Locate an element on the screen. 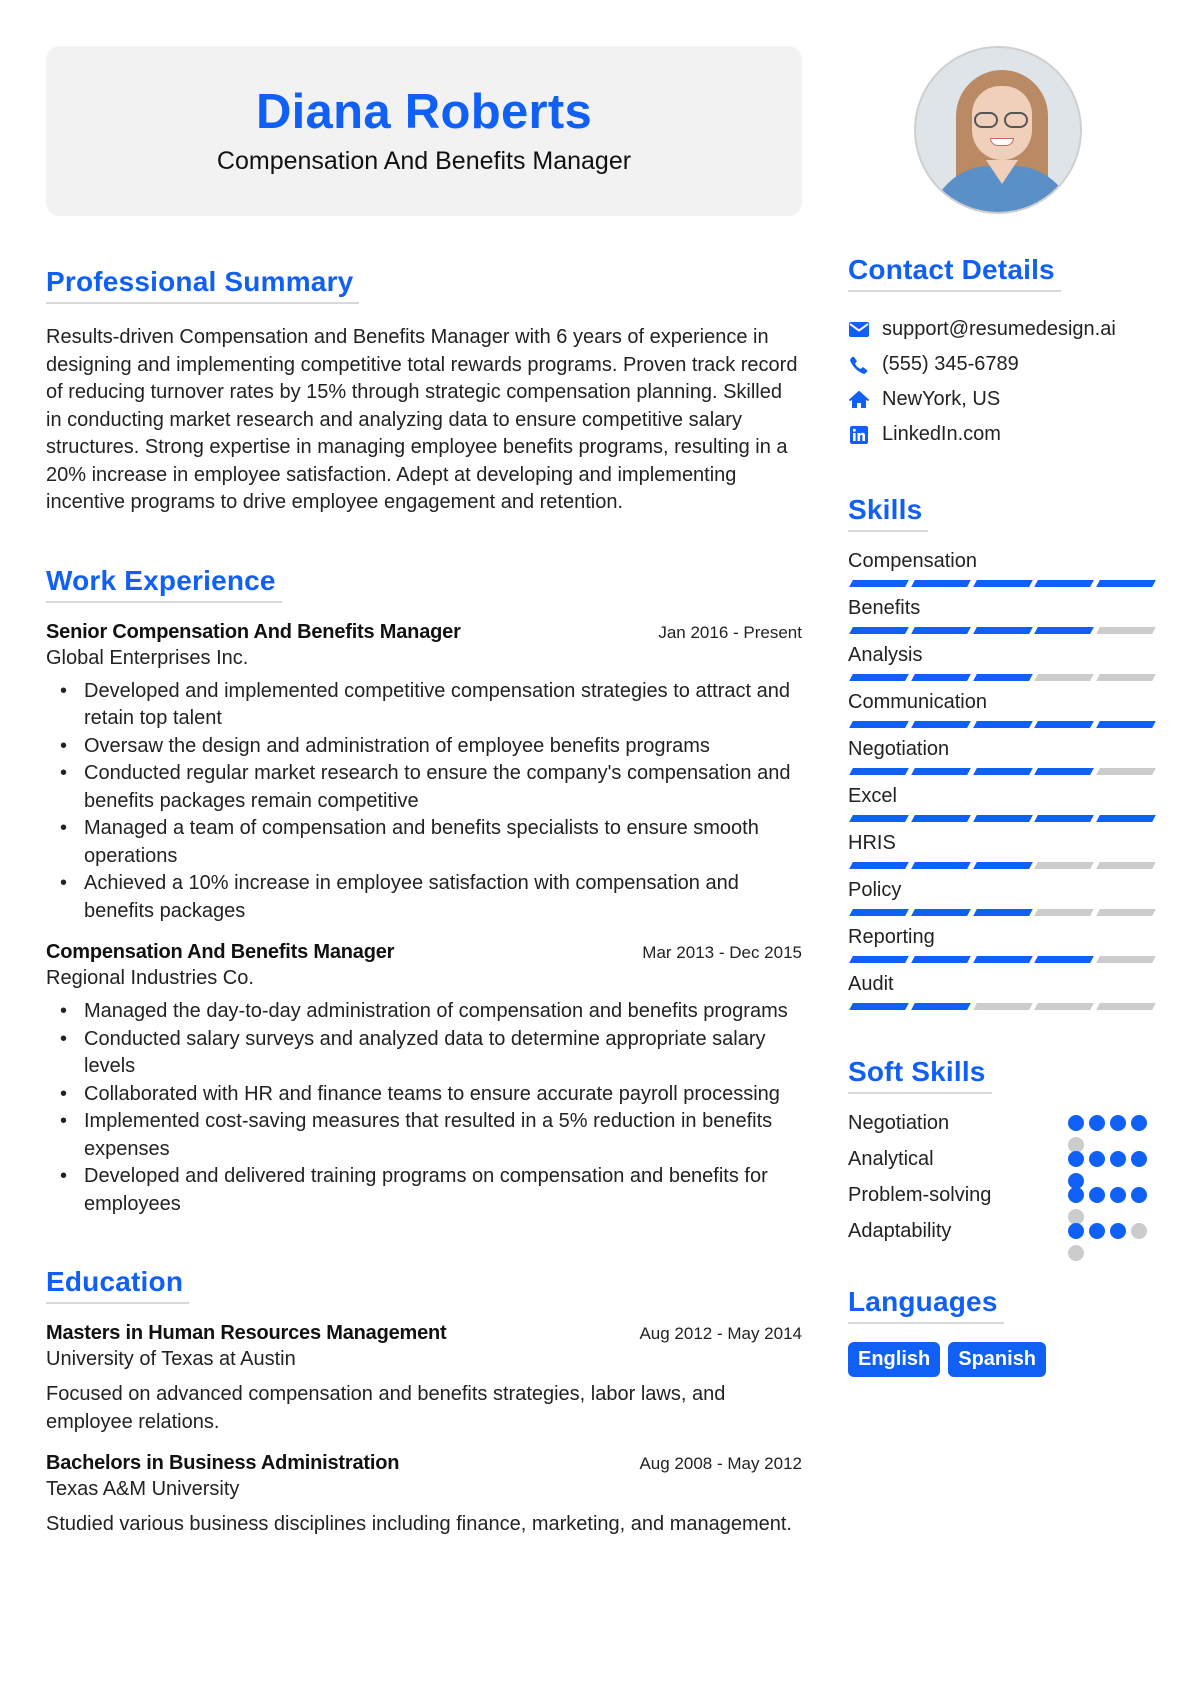 The height and width of the screenshot is (1684, 1200). skill-name: Policy is located at coordinates (875, 890).